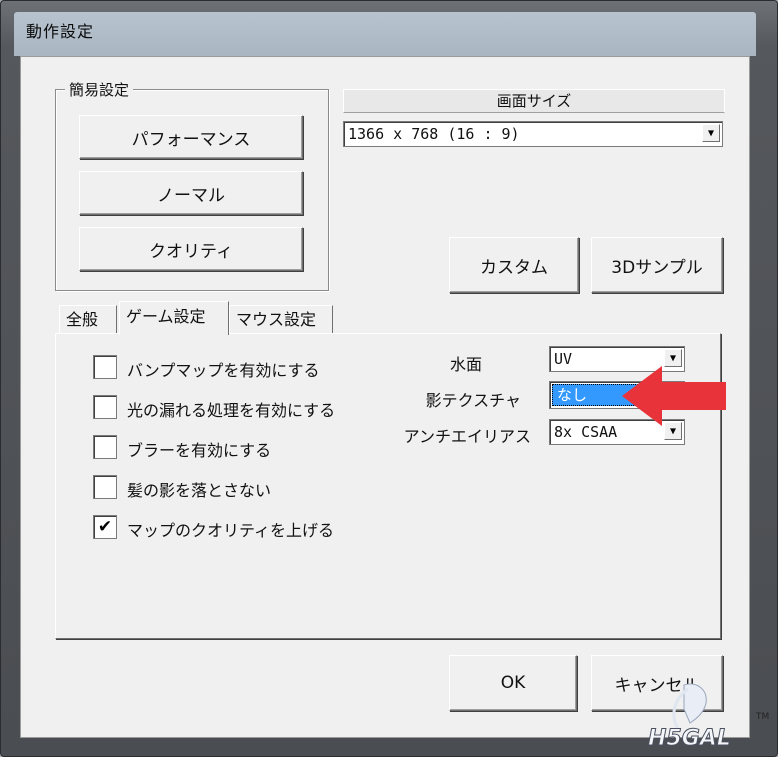  Describe the element at coordinates (533, 134) in the screenshot. I see `screen-size-select: 1366 x 768 (16 : 9) ▼` at that location.